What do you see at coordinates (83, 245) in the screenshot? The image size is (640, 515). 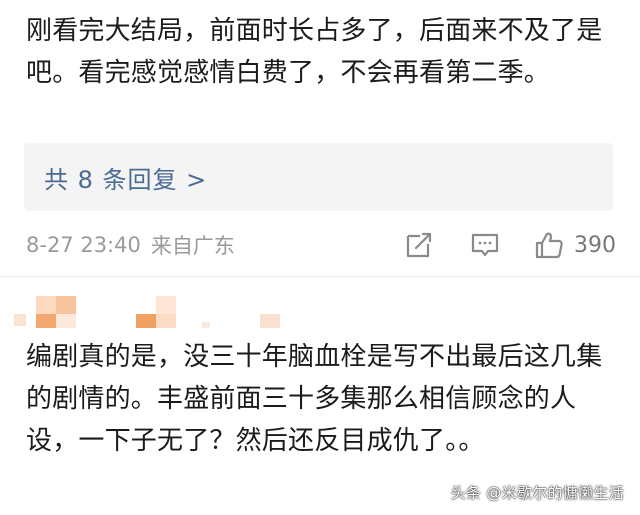 I see `comment-timestamp: 8-27 23:40` at bounding box center [83, 245].